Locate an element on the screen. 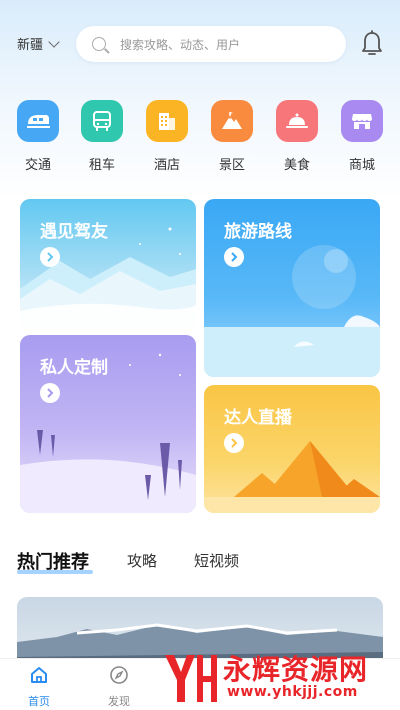 Image resolution: width=400 pixels, height=710 pixels. tab-videos: 短视频 is located at coordinates (216, 560).